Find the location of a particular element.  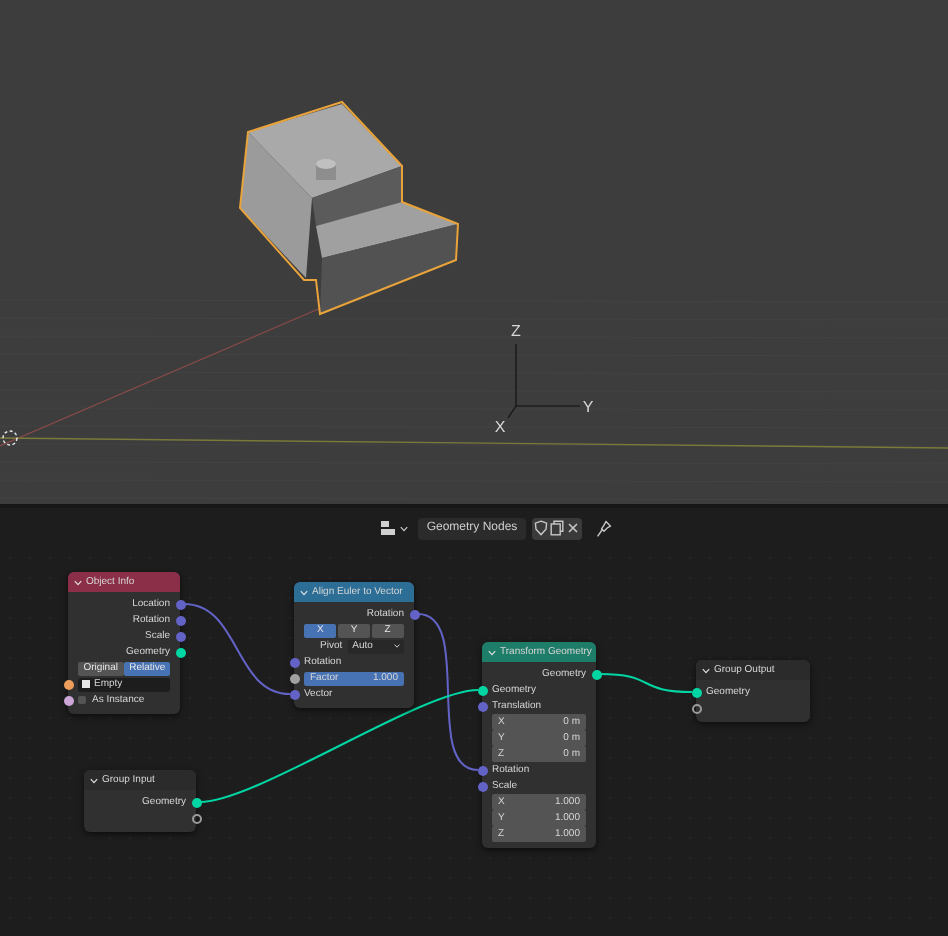

copy-icon is located at coordinates (556, 528).